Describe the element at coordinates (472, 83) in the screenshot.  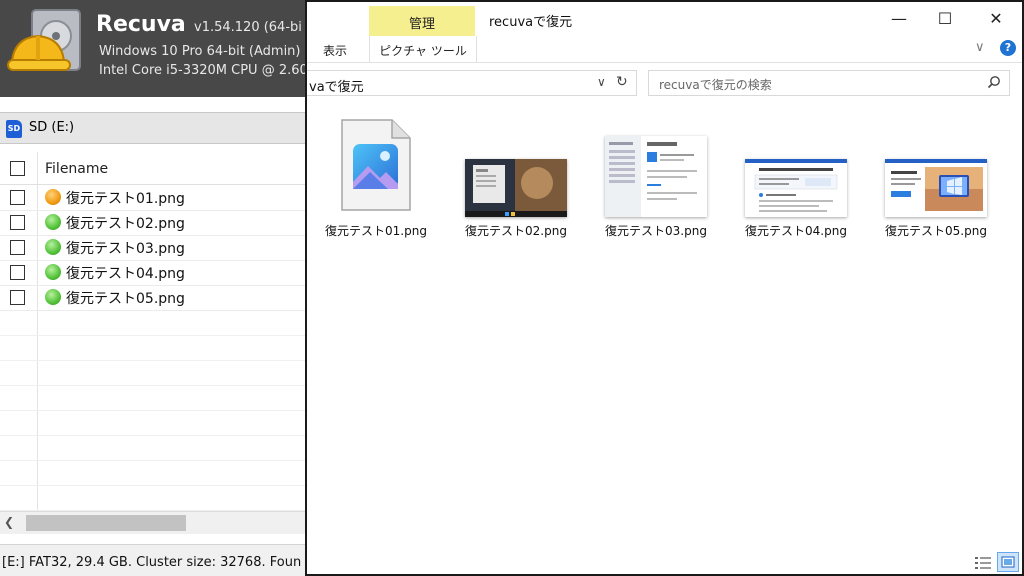
I see `address-bar: vaで復元 ∨ ↻` at that location.